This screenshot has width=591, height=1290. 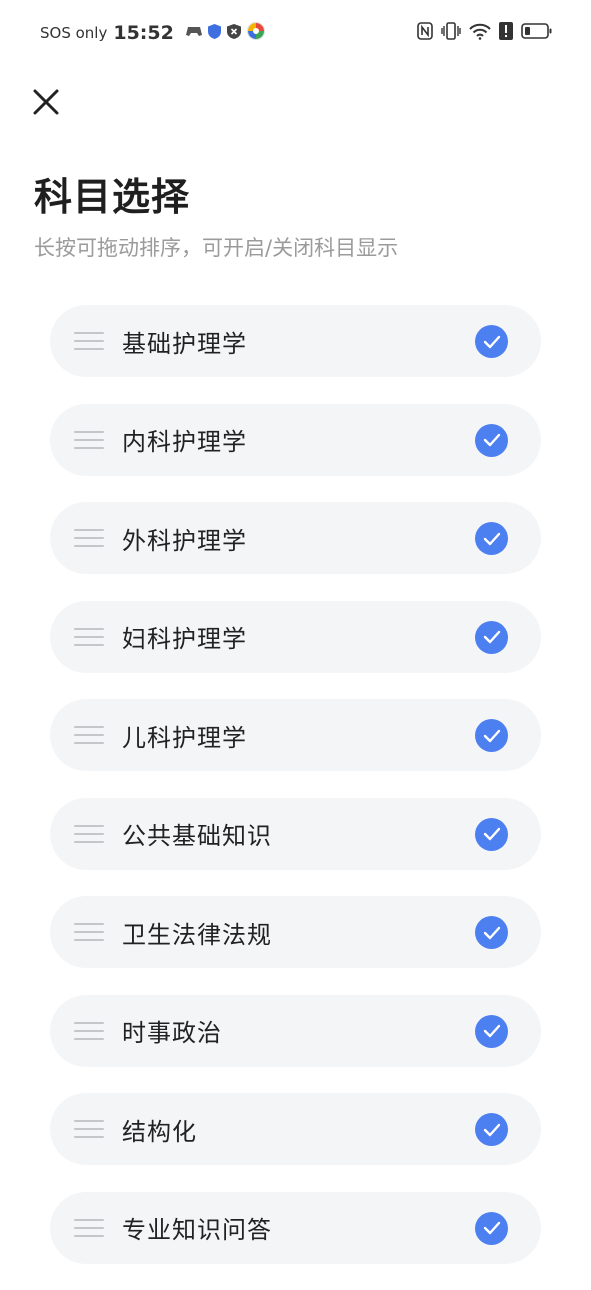 What do you see at coordinates (184, 639) in the screenshot?
I see `subject-label: 妇科护理学` at bounding box center [184, 639].